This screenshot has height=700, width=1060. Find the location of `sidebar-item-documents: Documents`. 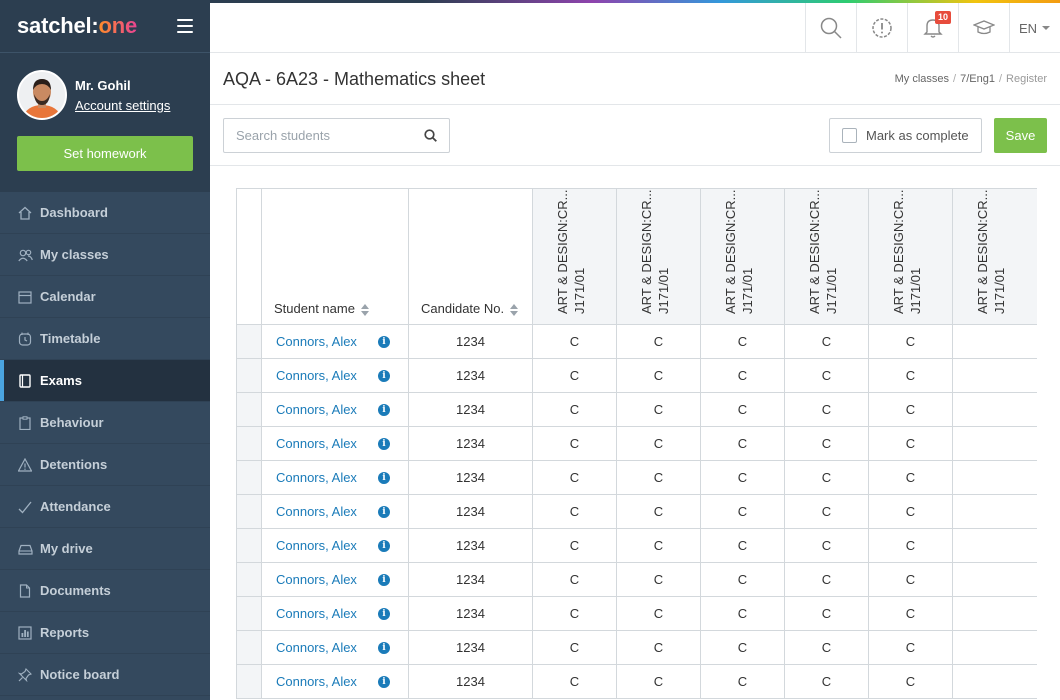

sidebar-item-documents: Documents is located at coordinates (105, 591).